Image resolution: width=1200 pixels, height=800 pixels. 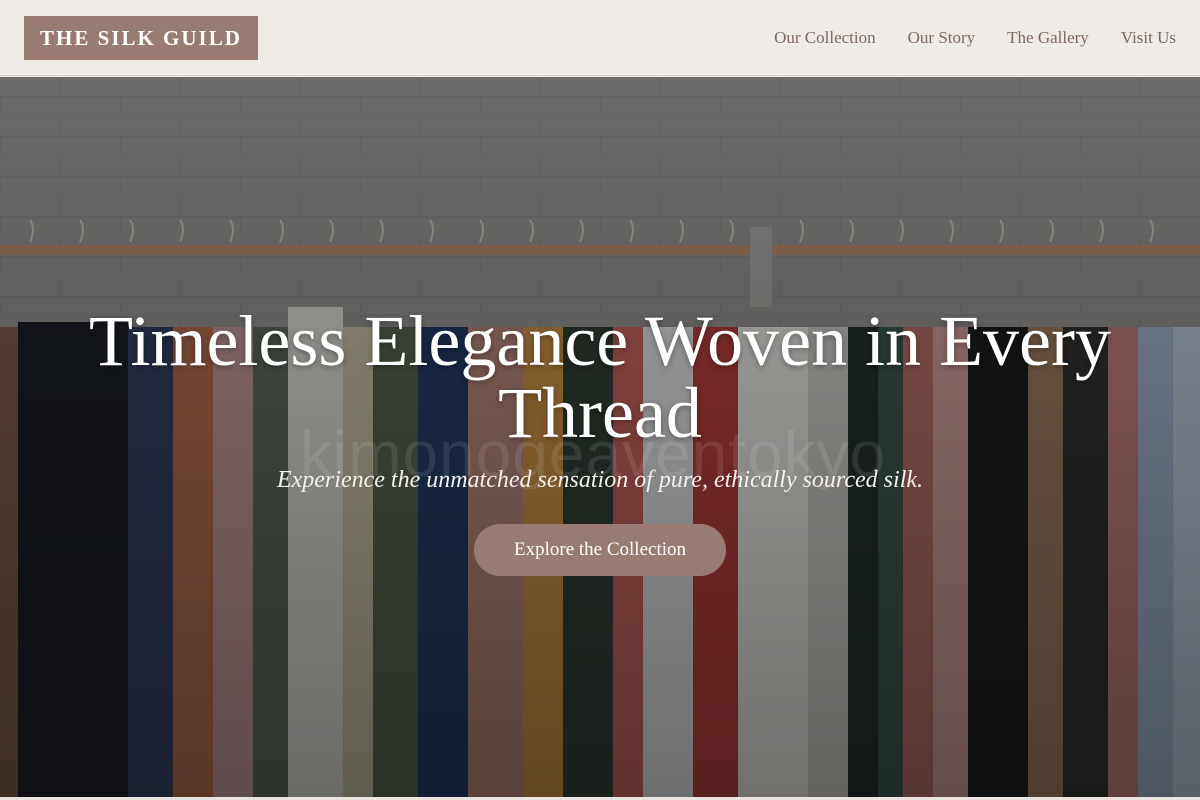 What do you see at coordinates (942, 38) in the screenshot?
I see `nav-link-story: Our Story` at bounding box center [942, 38].